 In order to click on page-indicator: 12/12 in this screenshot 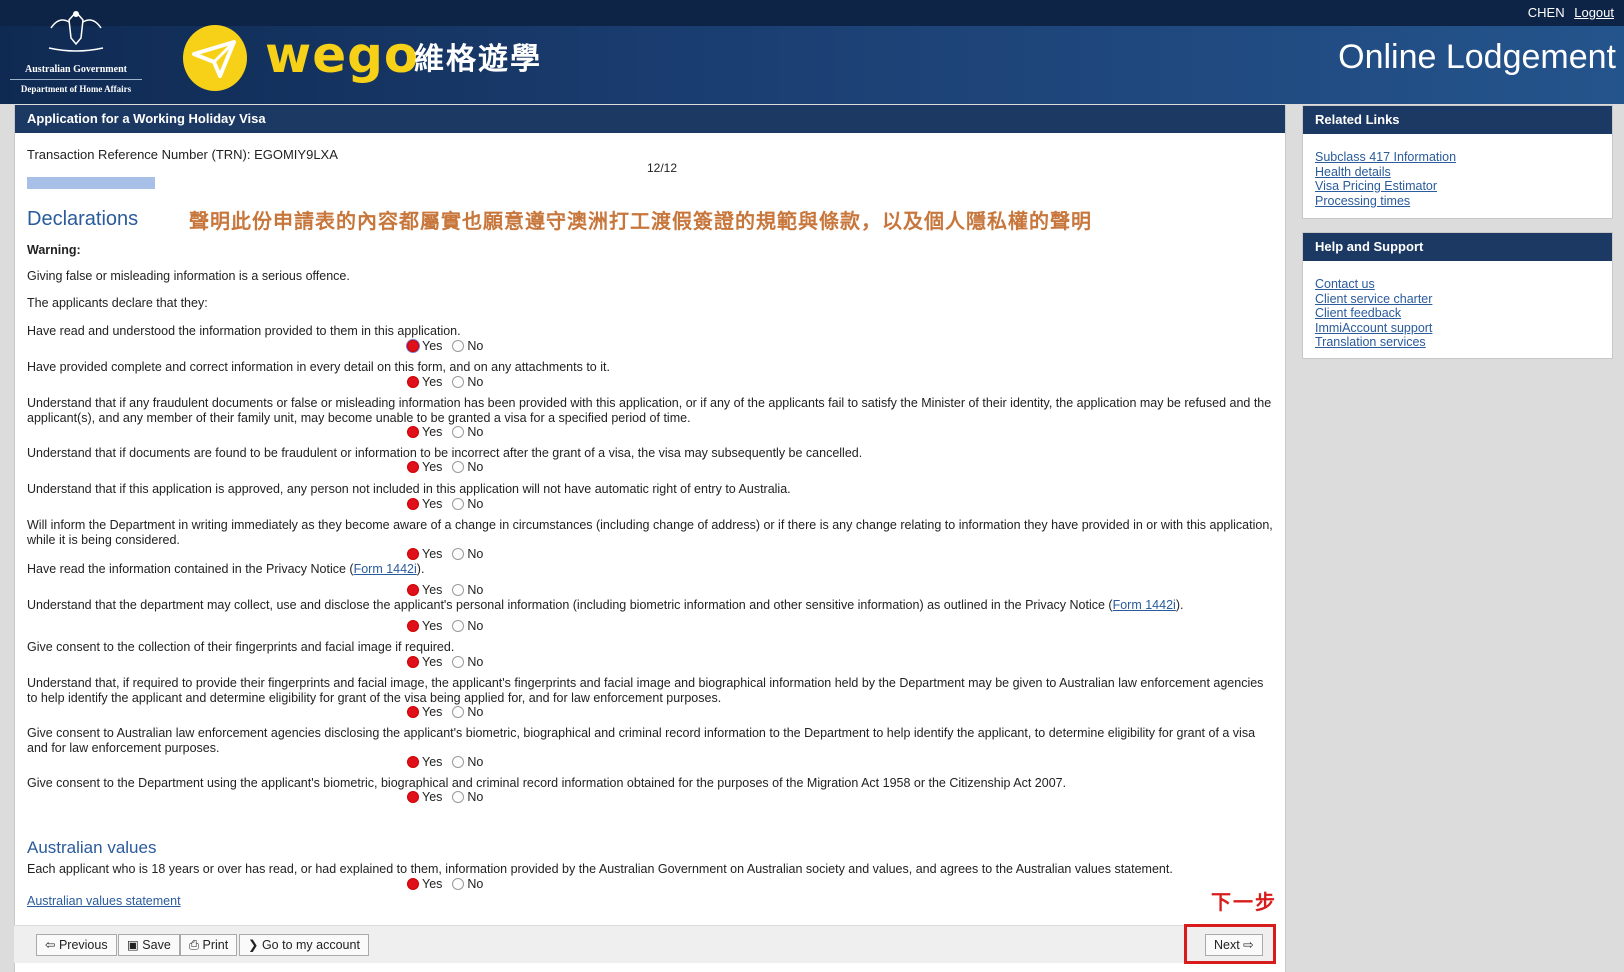, I will do `click(662, 168)`.